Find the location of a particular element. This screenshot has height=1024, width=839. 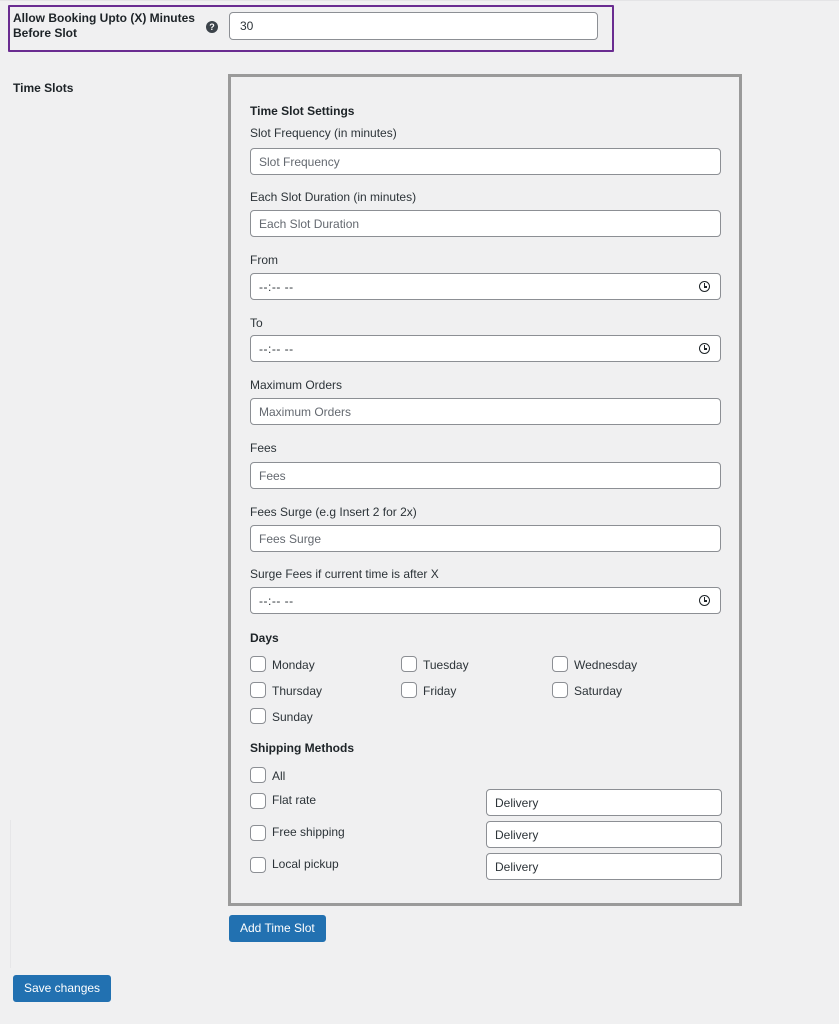

surge-time-input: --:-- -- is located at coordinates (485, 600).